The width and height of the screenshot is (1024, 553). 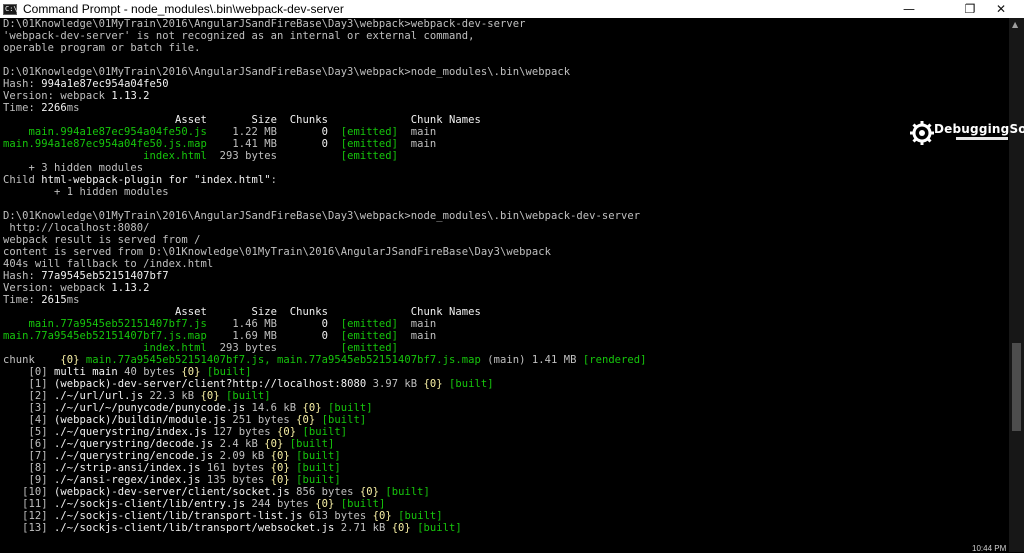 What do you see at coordinates (149, 504) in the screenshot?
I see `console-text-segment: ./~/sockjs-client/lib/entry.js` at bounding box center [149, 504].